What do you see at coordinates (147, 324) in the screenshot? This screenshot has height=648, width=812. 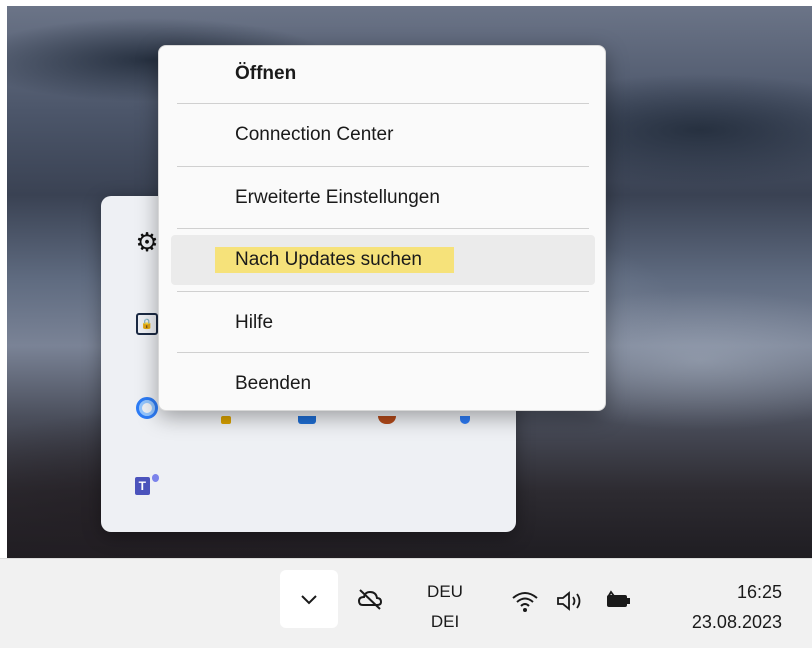 I see `vpn-lock-icon: 🔒` at bounding box center [147, 324].